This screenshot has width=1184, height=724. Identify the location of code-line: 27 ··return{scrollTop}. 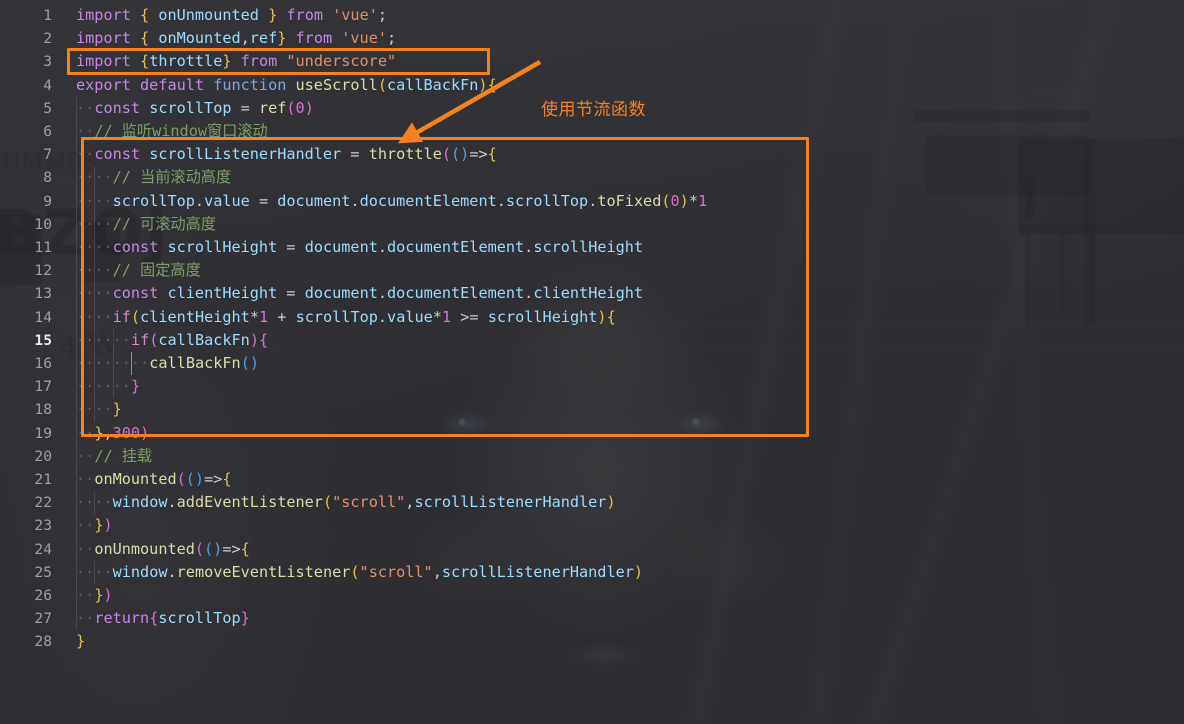
(592, 618).